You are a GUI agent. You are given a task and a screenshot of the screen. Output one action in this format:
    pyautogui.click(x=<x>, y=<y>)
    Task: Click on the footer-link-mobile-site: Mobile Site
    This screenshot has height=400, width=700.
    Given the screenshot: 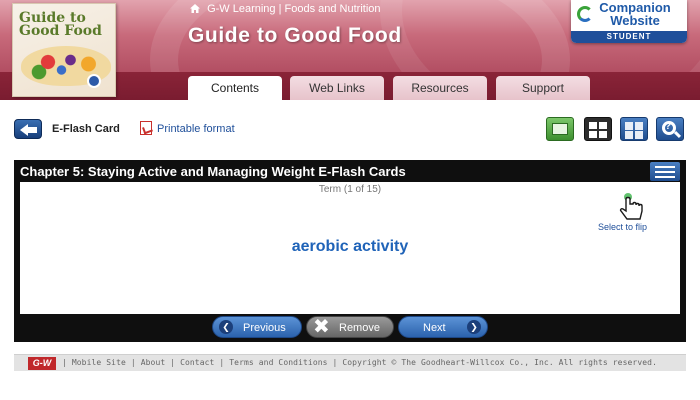 What is the action you would take?
    pyautogui.click(x=99, y=362)
    